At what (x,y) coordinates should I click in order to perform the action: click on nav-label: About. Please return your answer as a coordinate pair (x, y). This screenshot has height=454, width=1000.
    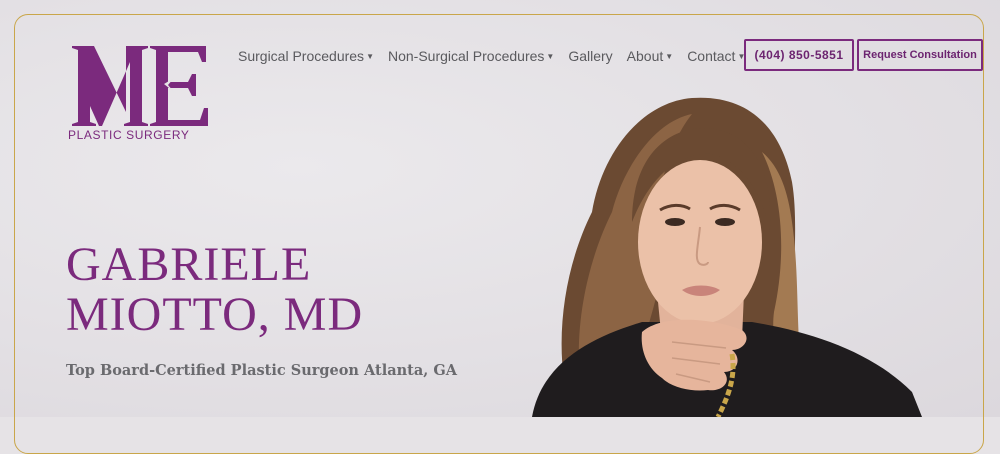
    Looking at the image, I should click on (645, 56).